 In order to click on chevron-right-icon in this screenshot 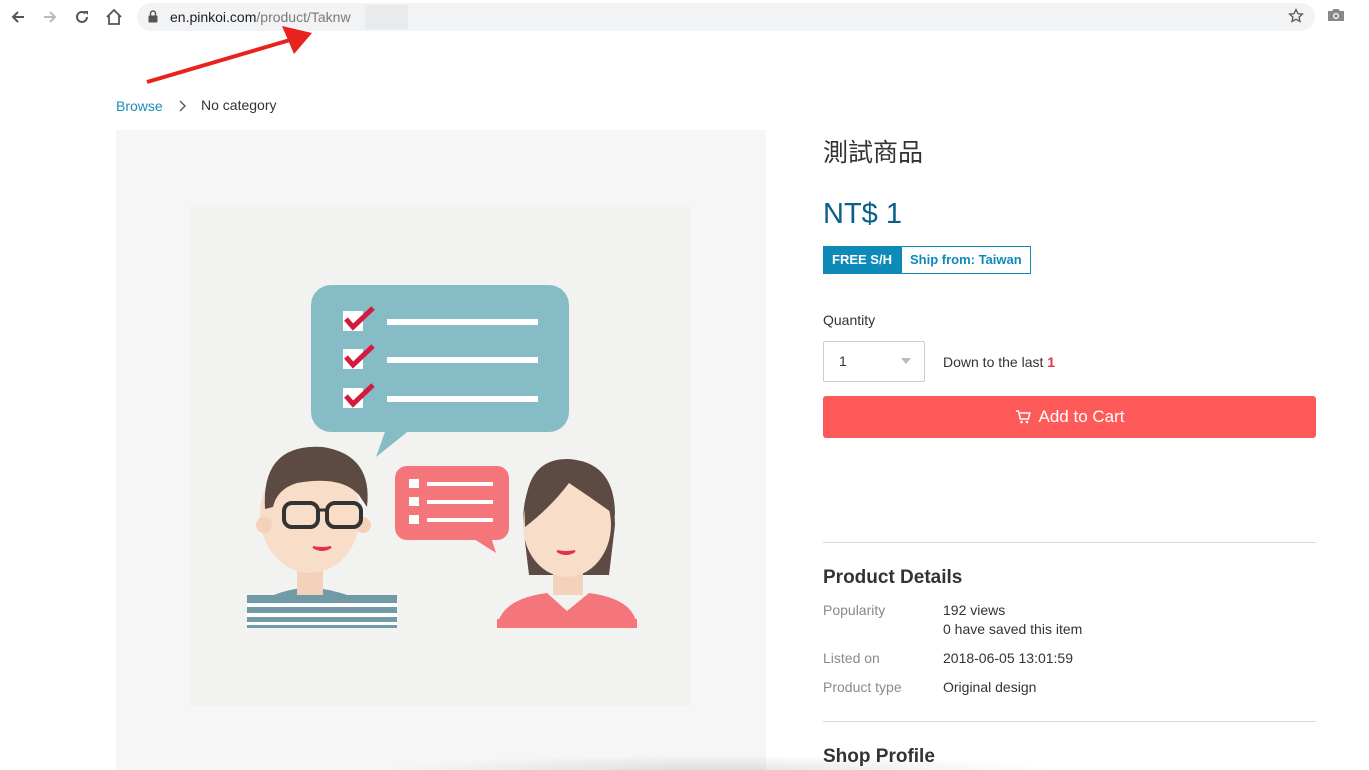, I will do `click(183, 108)`.